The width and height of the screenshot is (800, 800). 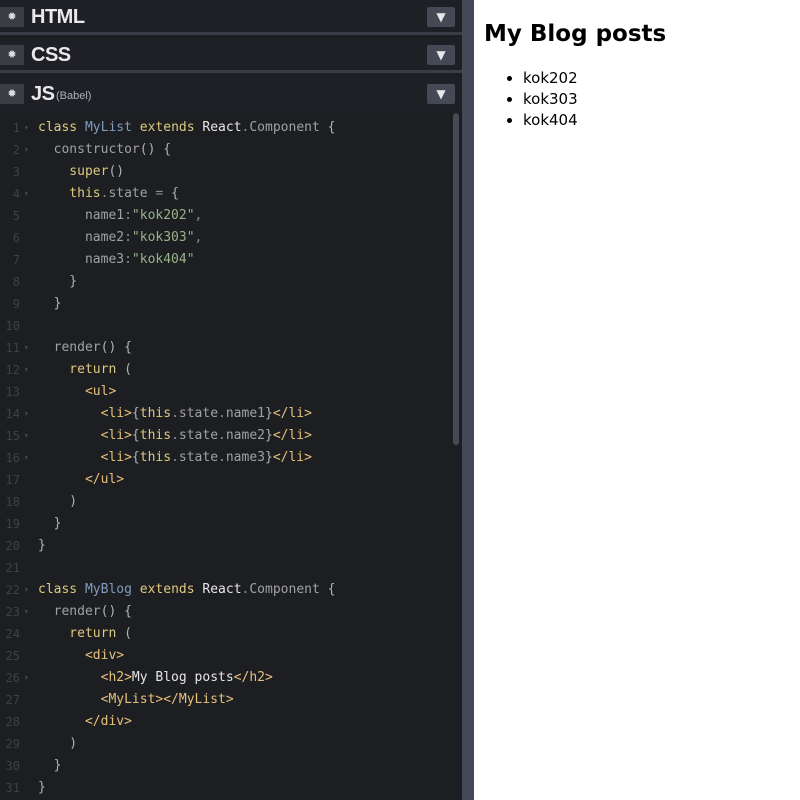 I want to click on code-line: 15 ▾ <li>{this.state.name2}</li>, so click(x=226, y=436).